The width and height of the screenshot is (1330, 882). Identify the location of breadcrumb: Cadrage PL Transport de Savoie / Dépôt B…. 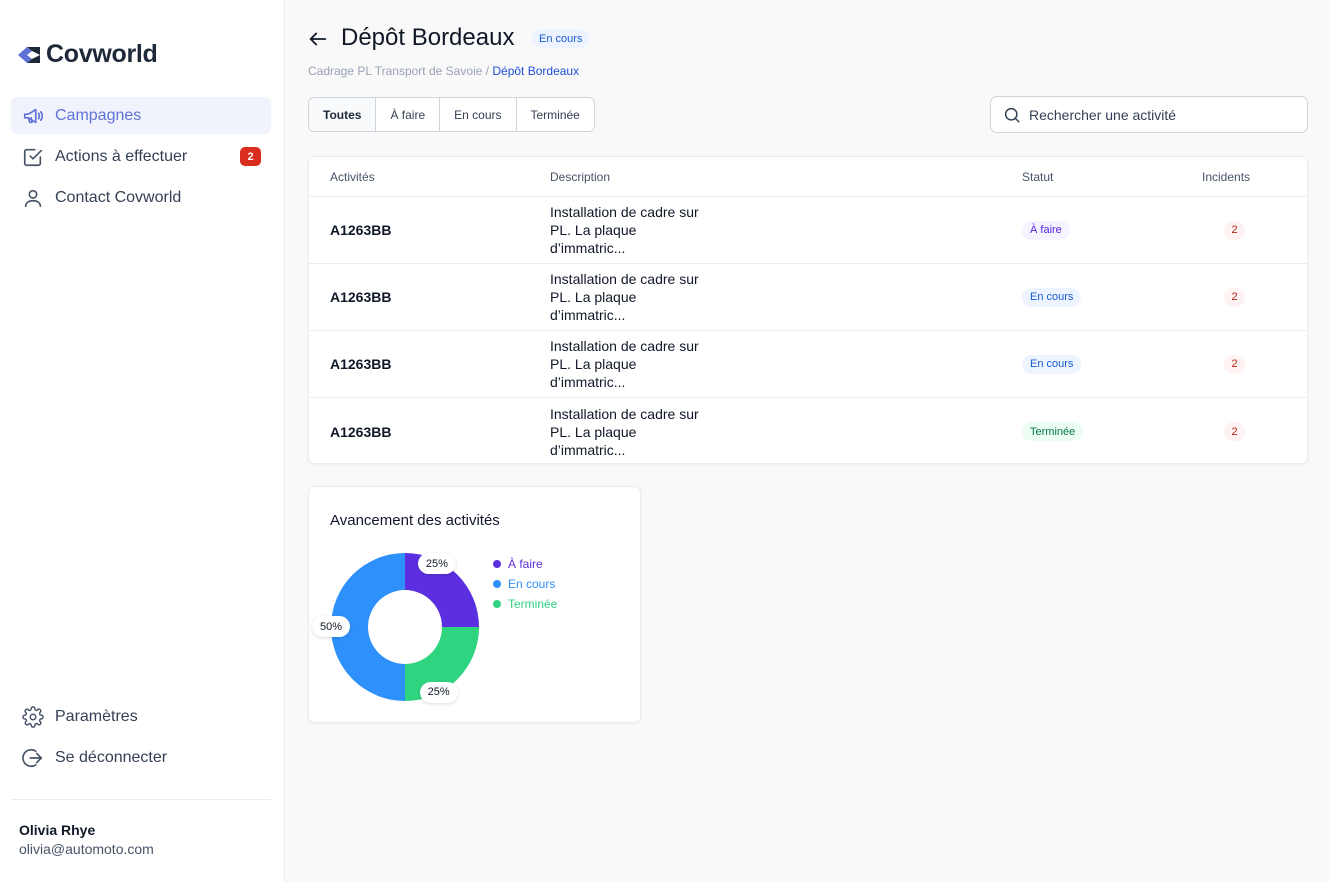
(443, 71).